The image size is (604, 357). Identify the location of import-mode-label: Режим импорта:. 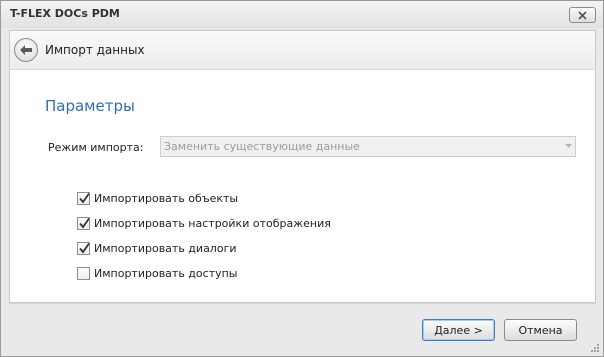
(96, 147).